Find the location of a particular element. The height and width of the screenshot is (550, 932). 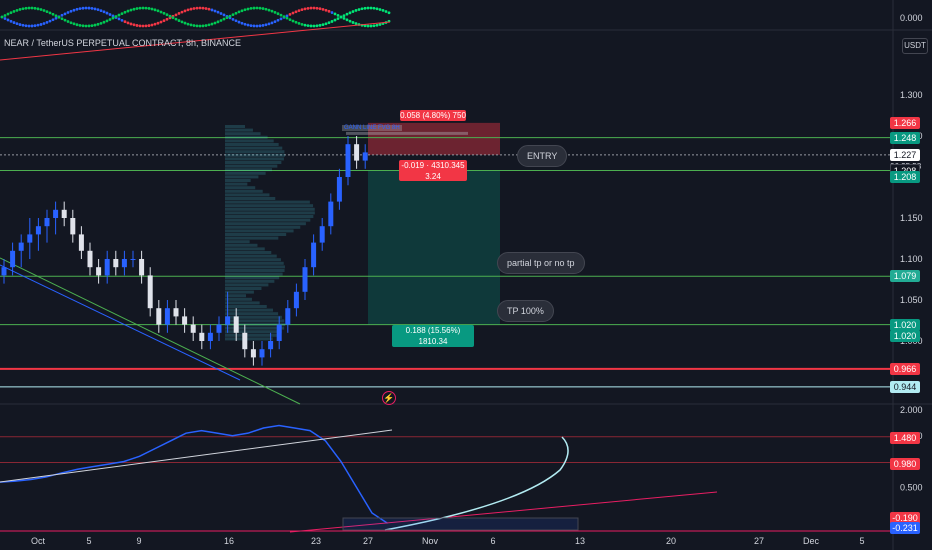

bolt-icon: ⚡ is located at coordinates (389, 398).